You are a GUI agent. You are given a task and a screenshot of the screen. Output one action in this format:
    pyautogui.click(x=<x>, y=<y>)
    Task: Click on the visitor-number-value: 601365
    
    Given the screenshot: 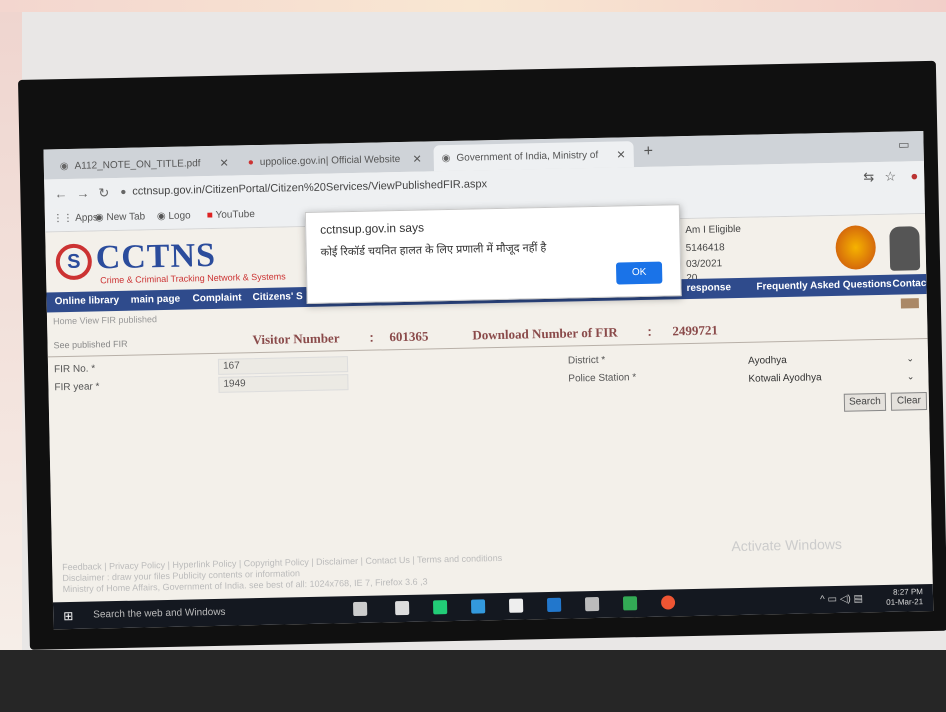 What is the action you would take?
    pyautogui.click(x=409, y=336)
    